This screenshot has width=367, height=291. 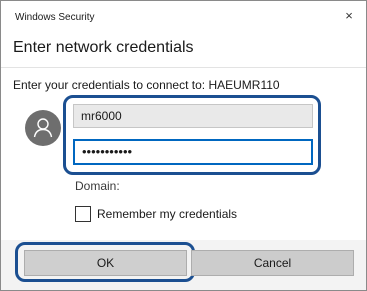 I want to click on password-field: •••••••••••, so click(x=193, y=152).